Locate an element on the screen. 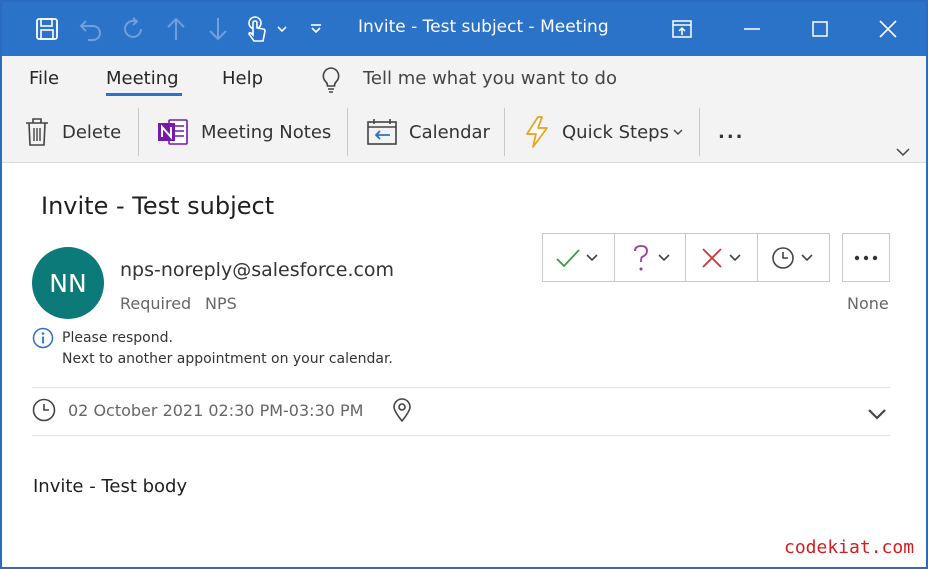 The width and height of the screenshot is (928, 569). message-body: Invite - Test body is located at coordinates (110, 486).